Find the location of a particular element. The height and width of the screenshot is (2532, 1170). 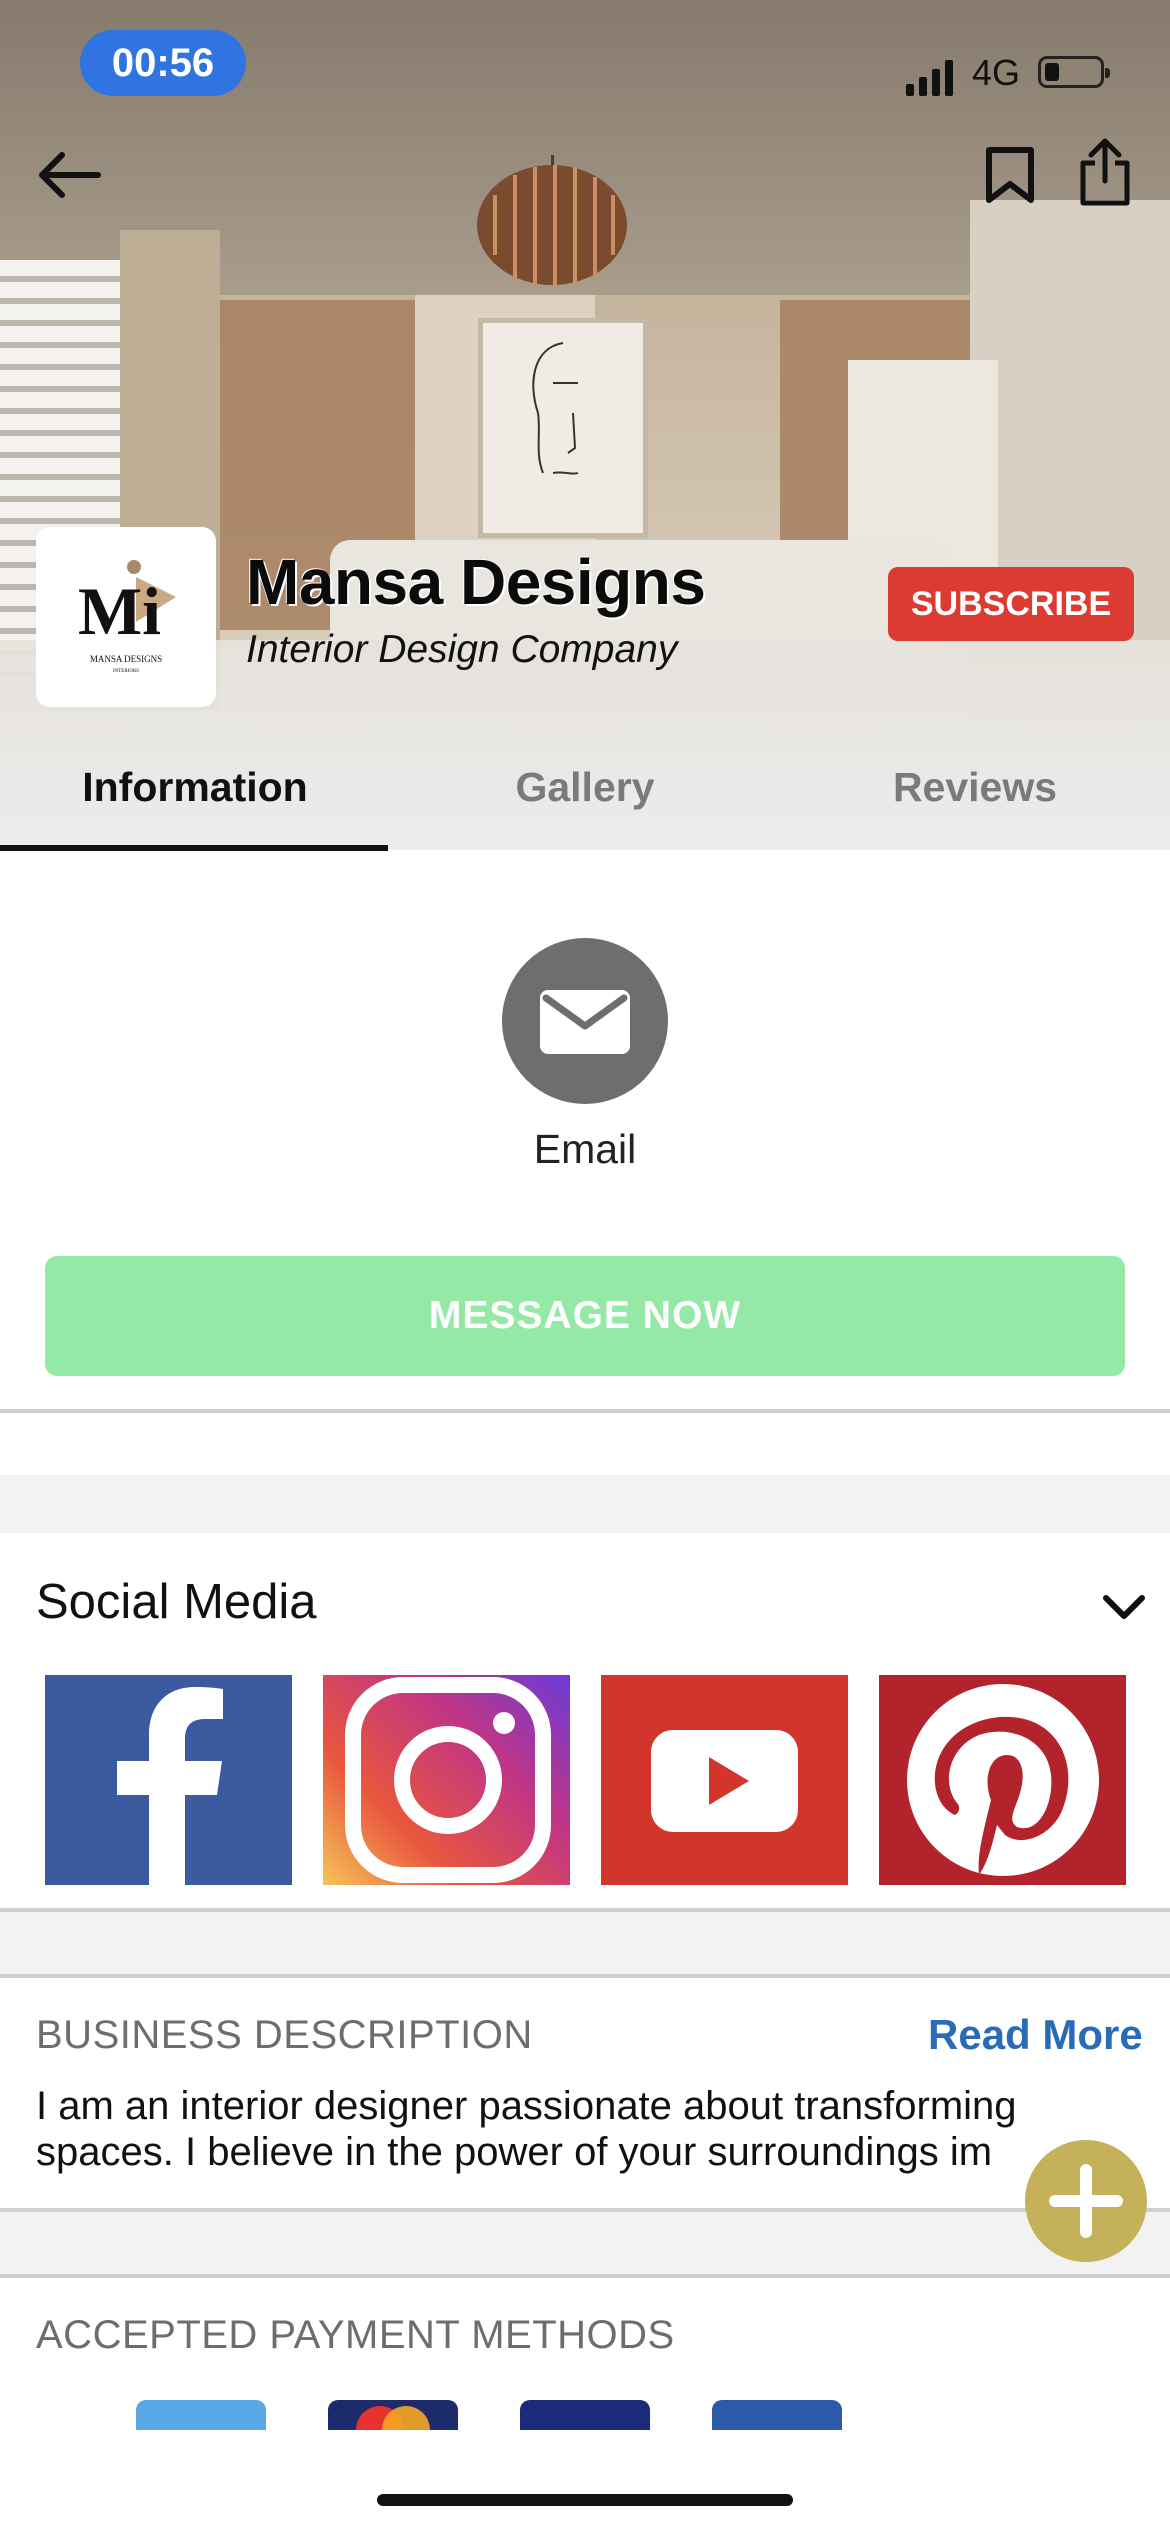

signal-icon is located at coordinates (929, 78).